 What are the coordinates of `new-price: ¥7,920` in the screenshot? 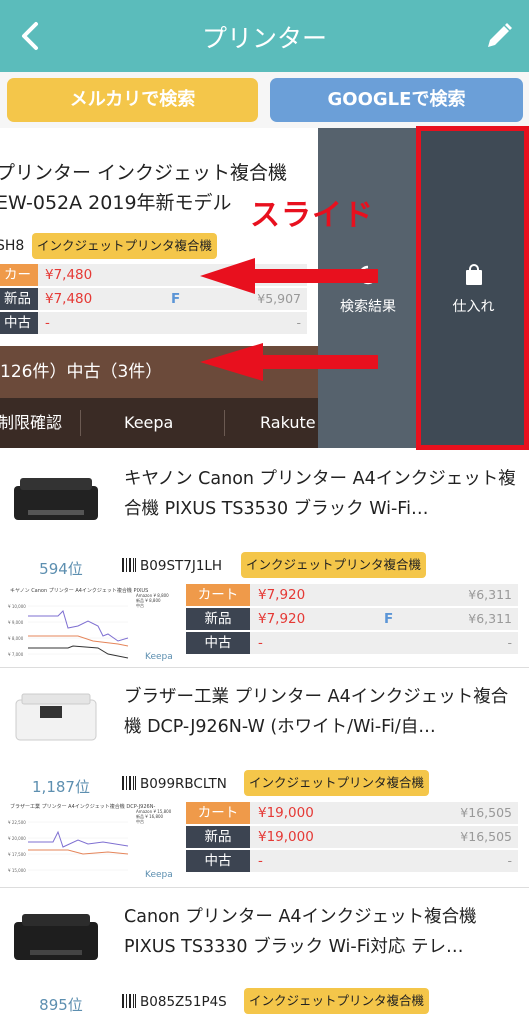 It's located at (282, 619).